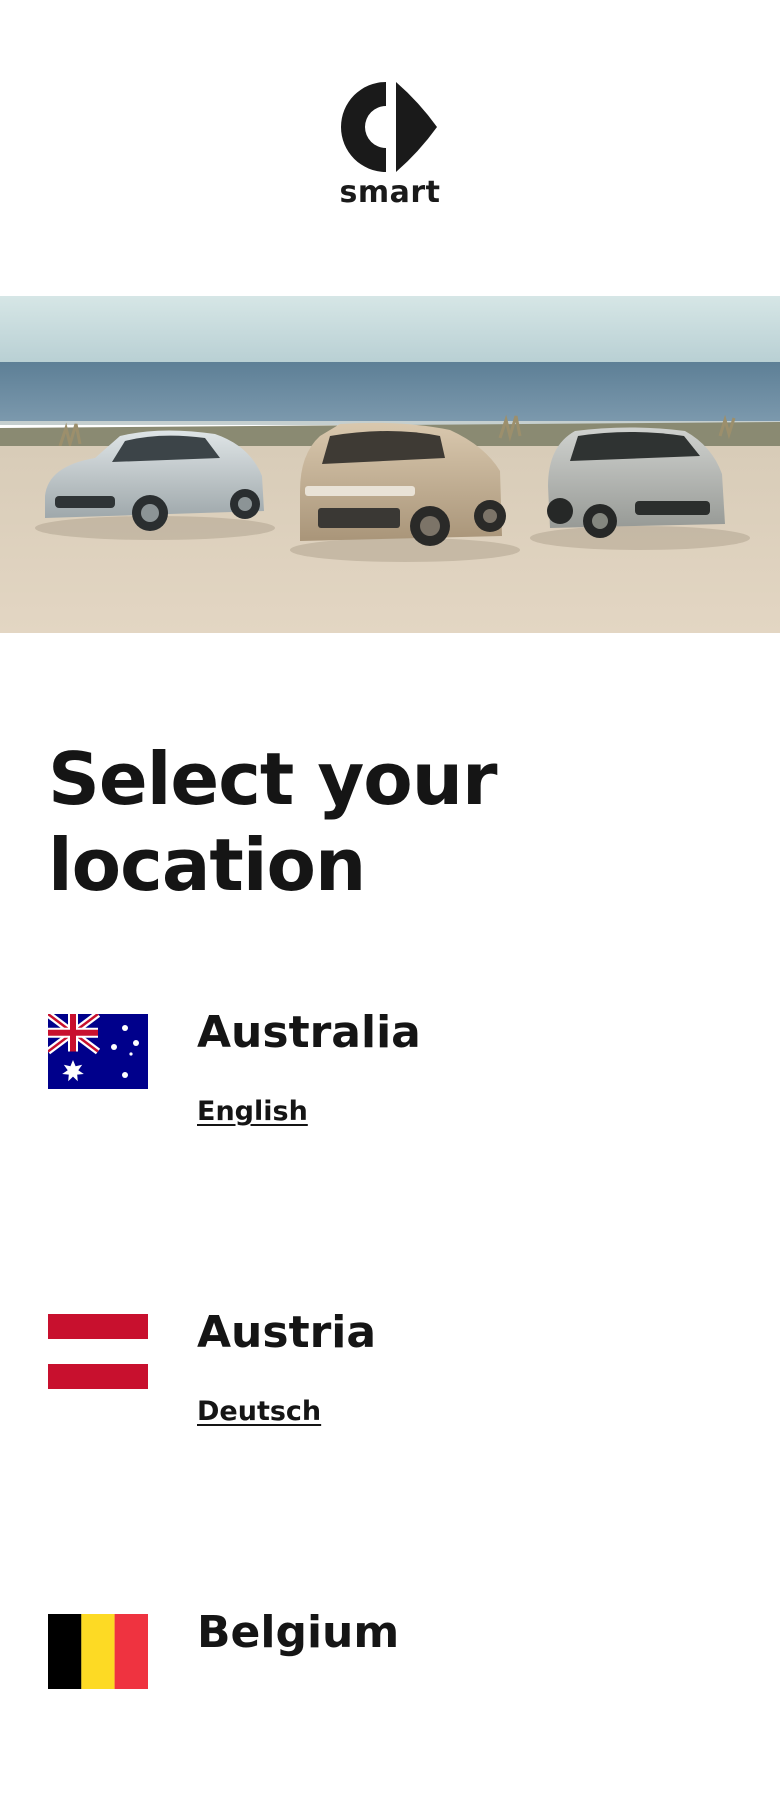 Image resolution: width=780 pixels, height=1814 pixels. I want to click on language-link-english: English, so click(252, 1112).